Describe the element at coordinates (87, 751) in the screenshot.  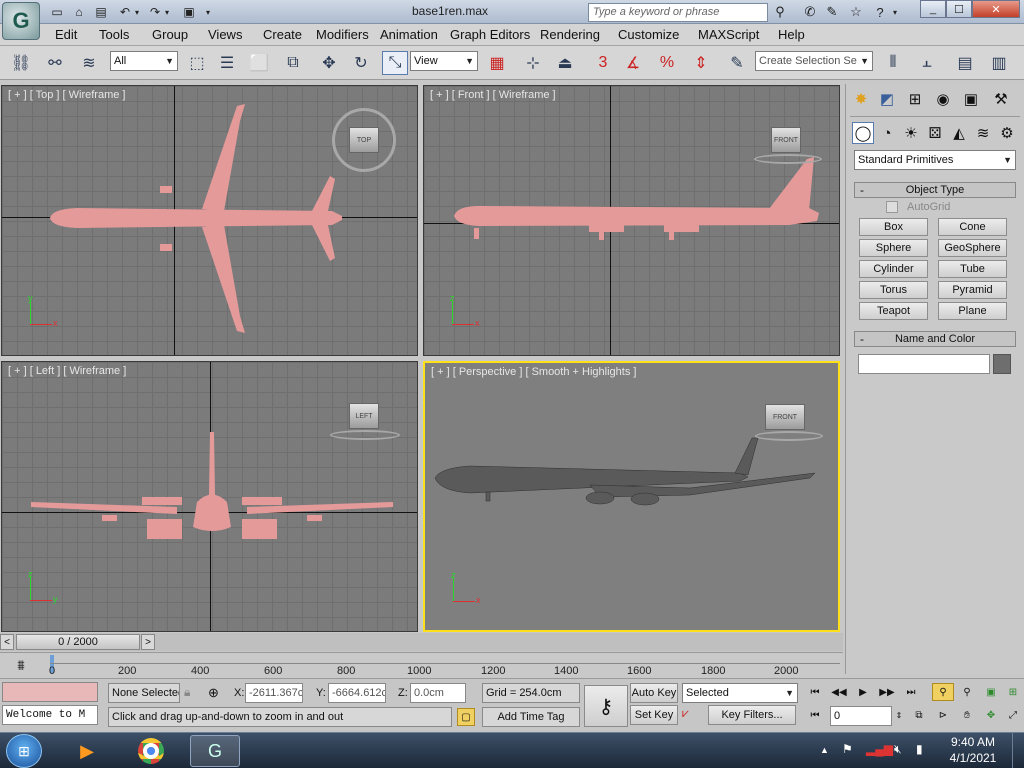
I see `media-player-icon: ▶` at that location.